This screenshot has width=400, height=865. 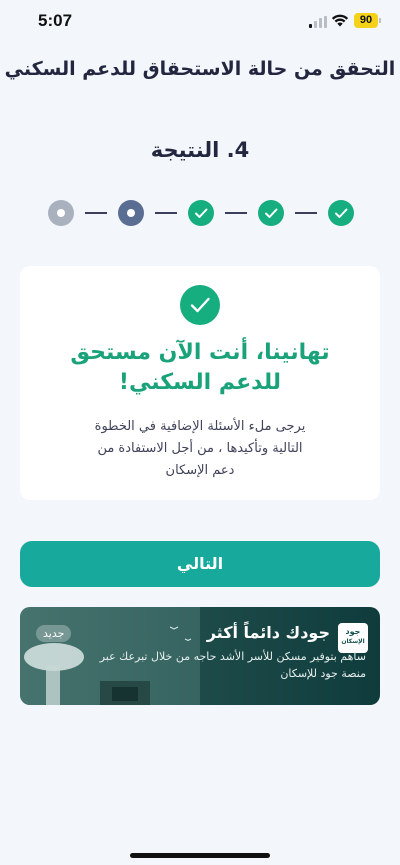 What do you see at coordinates (200, 22) in the screenshot?
I see `status-bar: 5:07 90` at bounding box center [200, 22].